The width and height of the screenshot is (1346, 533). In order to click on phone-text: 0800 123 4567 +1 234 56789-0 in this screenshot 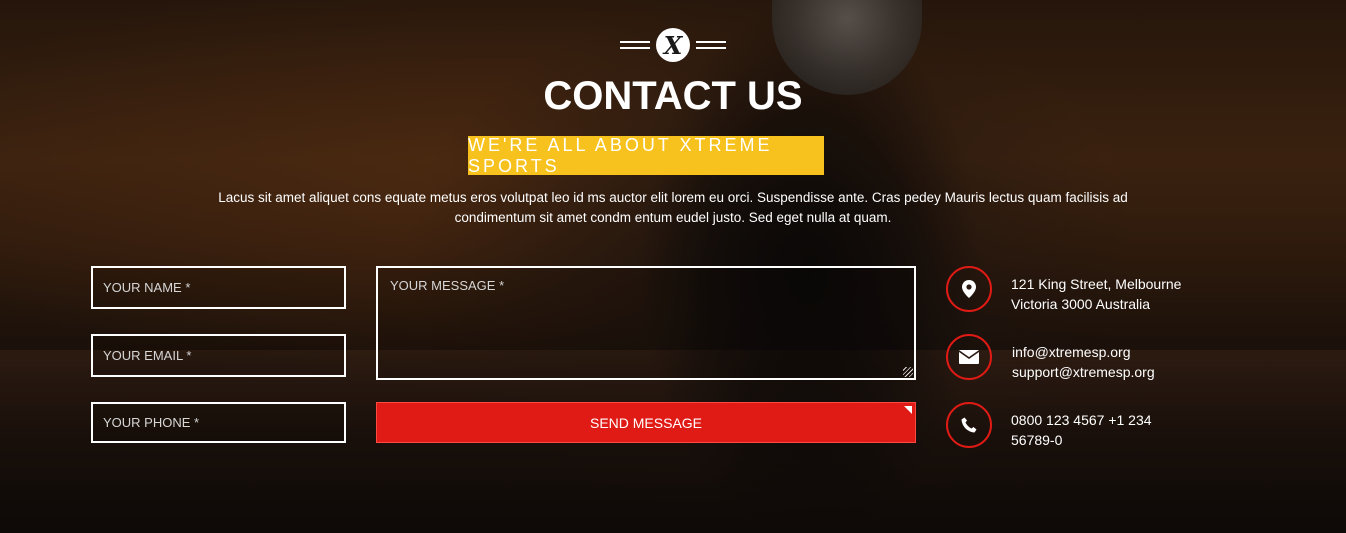, I will do `click(1081, 430)`.